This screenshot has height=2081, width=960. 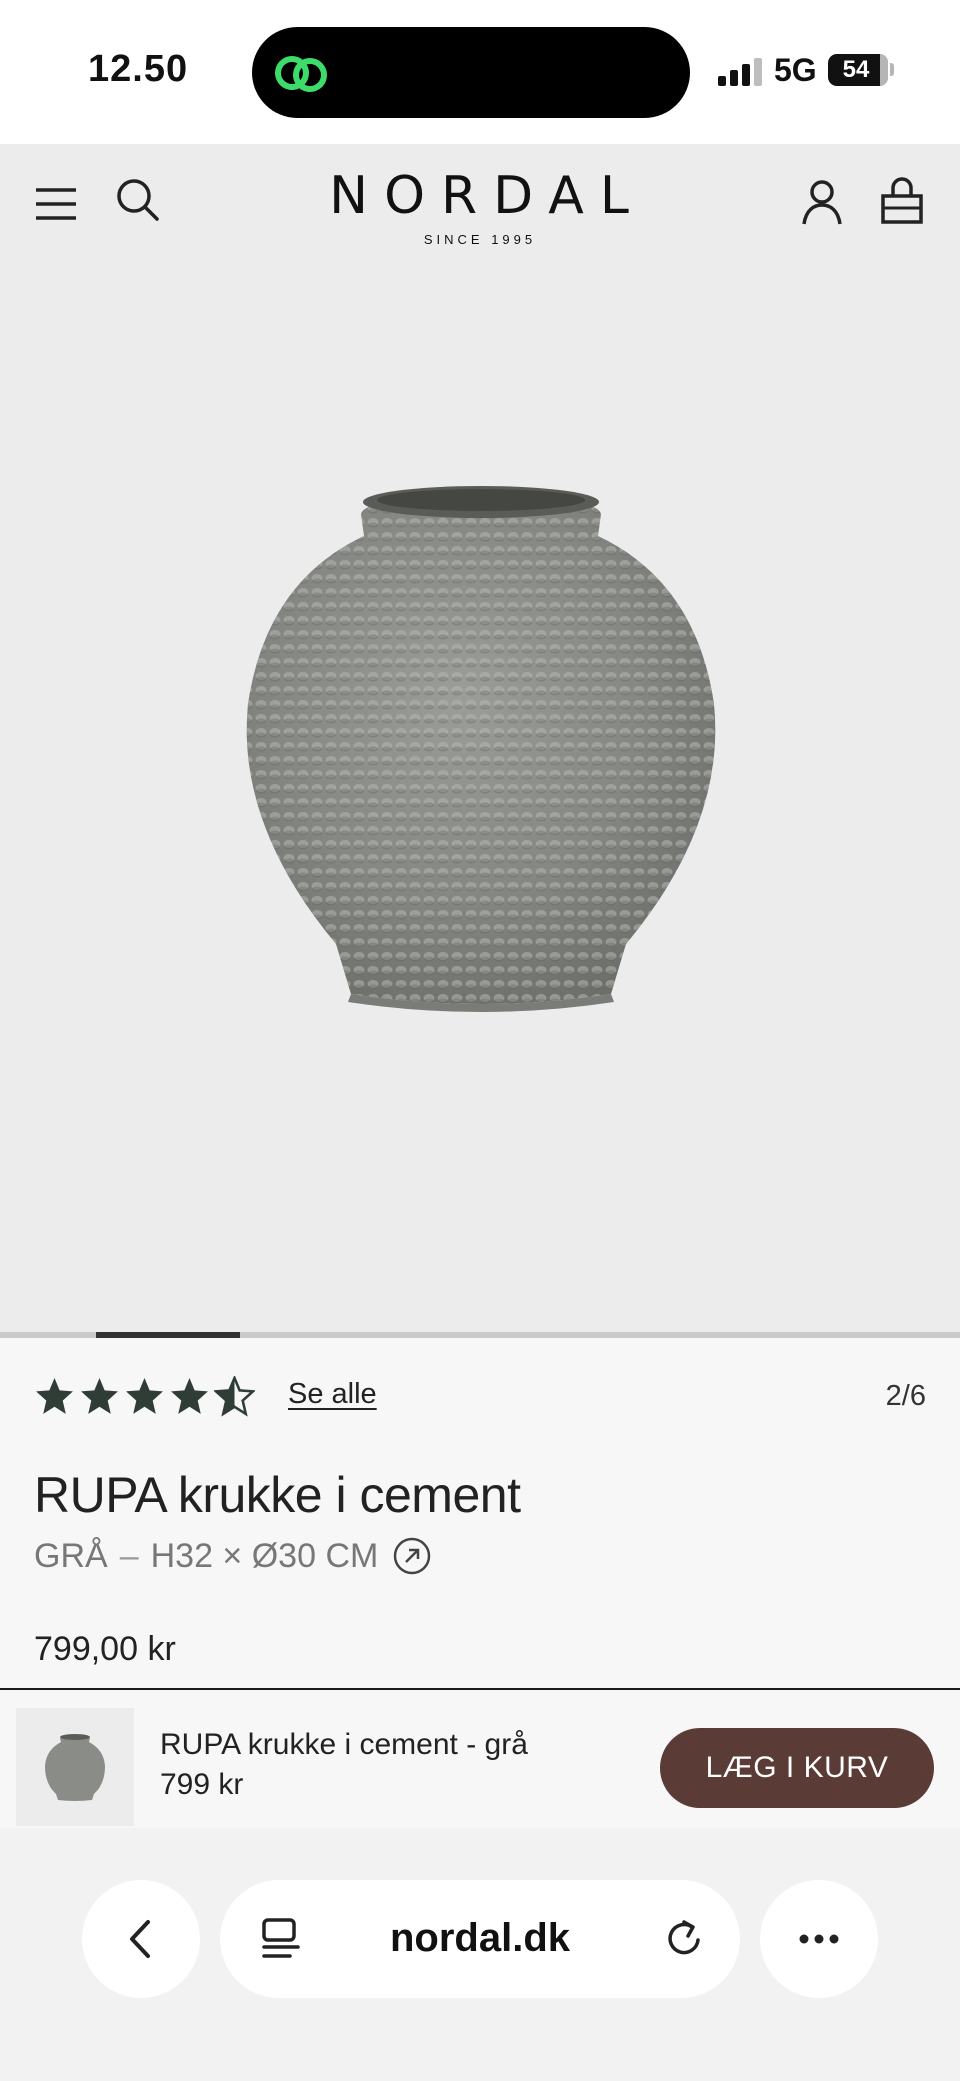 I want to click on back-button, so click(x=141, y=1939).